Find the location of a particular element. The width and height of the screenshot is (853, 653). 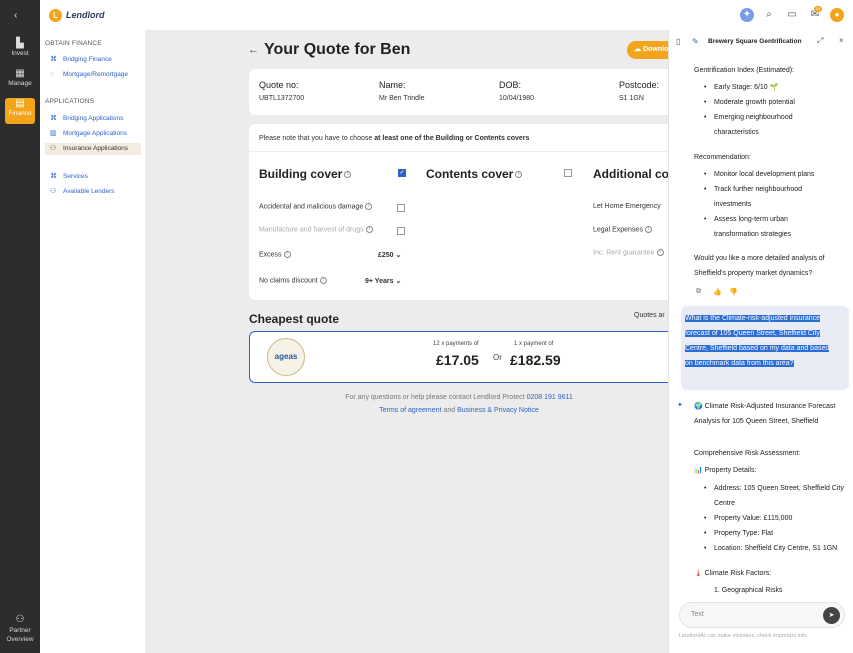

thumbs-up-icon: 👍 is located at coordinates (717, 292).